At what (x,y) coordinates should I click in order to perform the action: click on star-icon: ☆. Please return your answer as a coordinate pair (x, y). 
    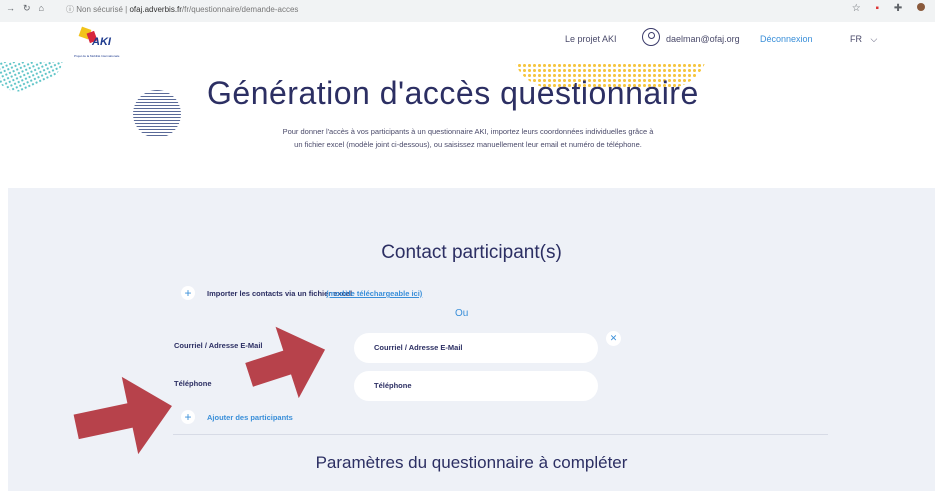
    Looking at the image, I should click on (856, 8).